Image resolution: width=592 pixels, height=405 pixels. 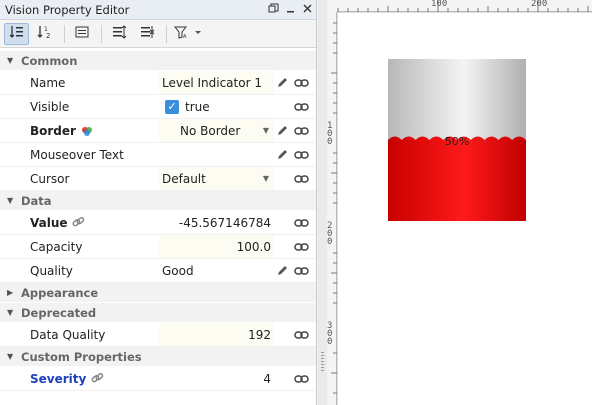 I want to click on level-indicator-component: 50%, so click(x=457, y=140).